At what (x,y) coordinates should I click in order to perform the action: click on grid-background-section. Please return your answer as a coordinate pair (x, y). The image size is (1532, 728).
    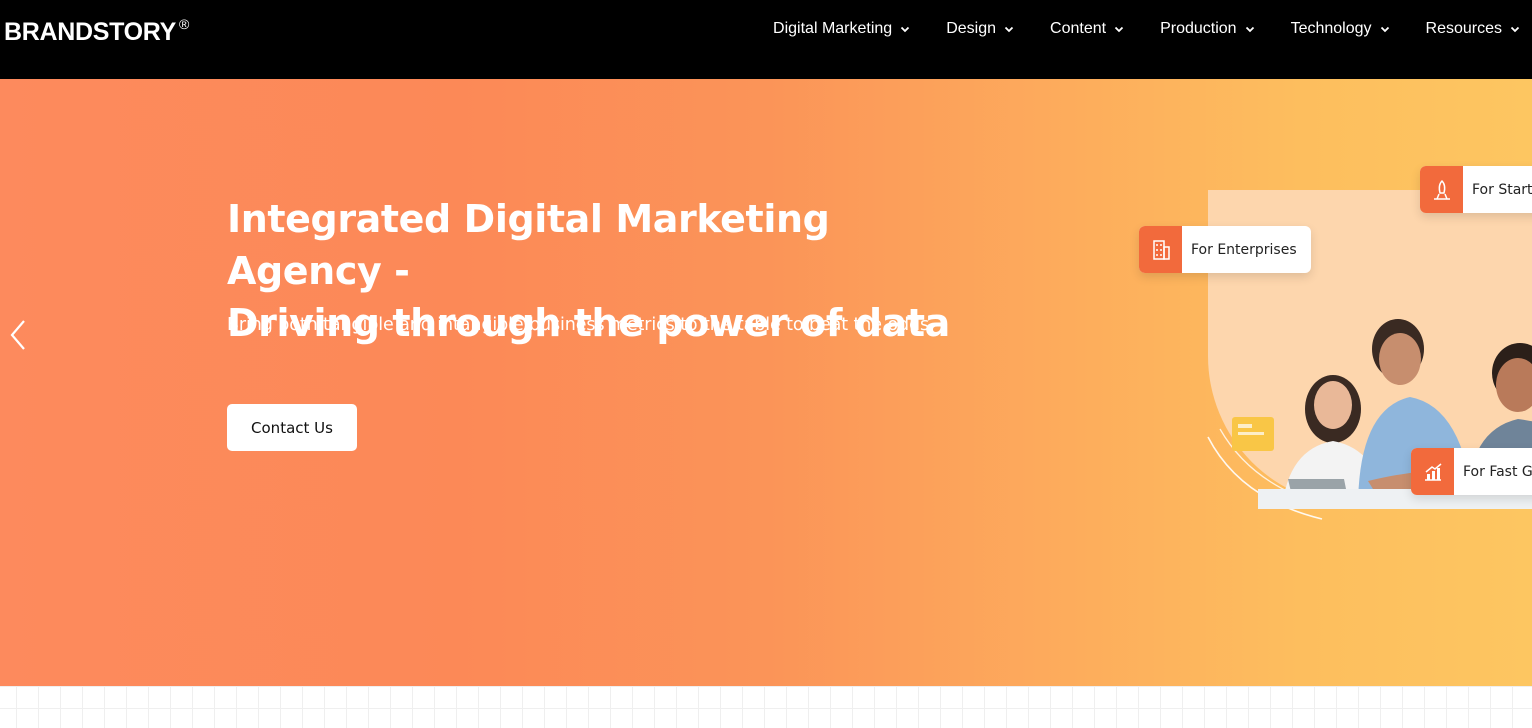
    Looking at the image, I should click on (766, 707).